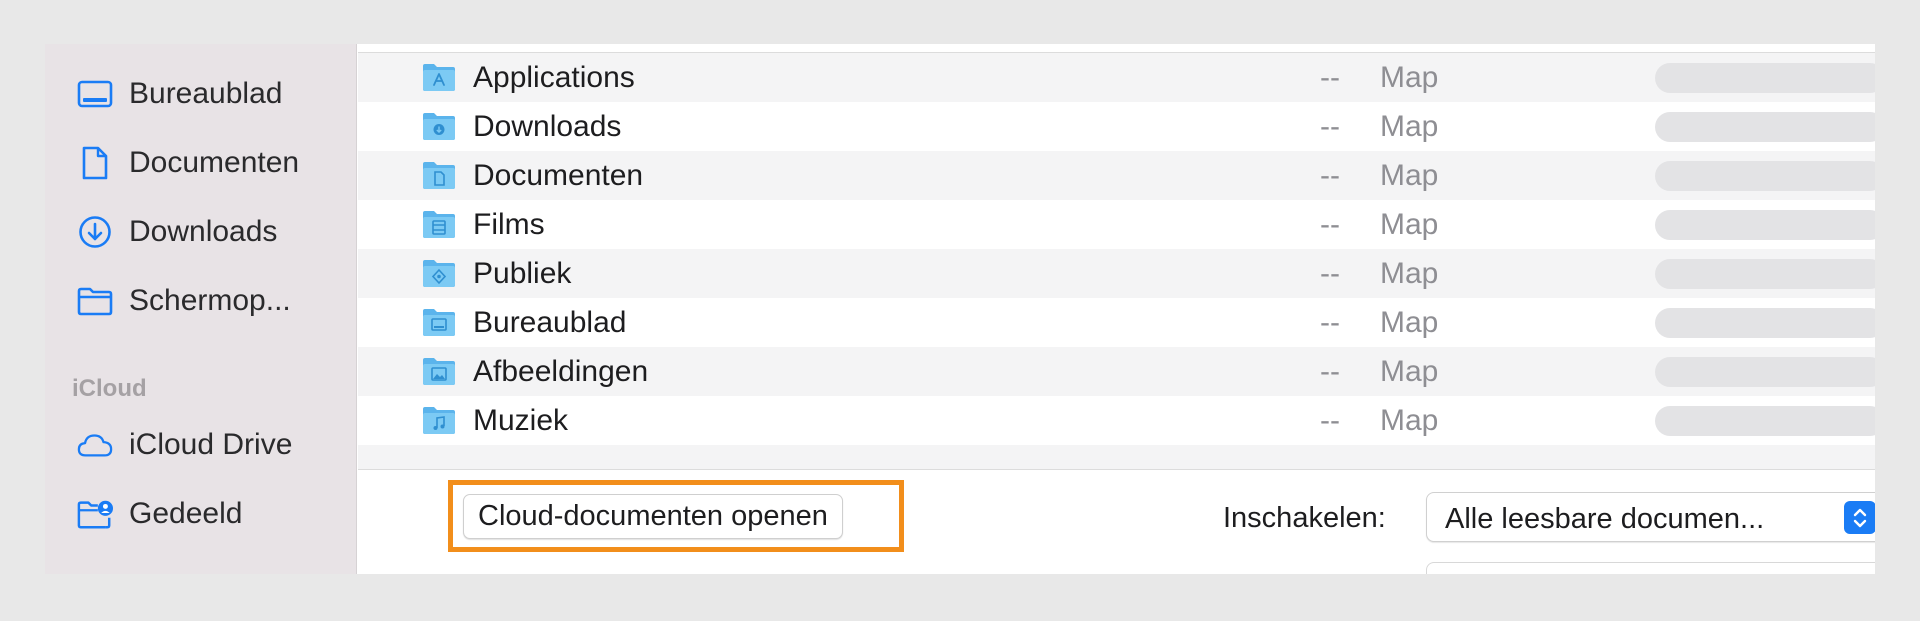  I want to click on file-name: Muziek, so click(521, 420).